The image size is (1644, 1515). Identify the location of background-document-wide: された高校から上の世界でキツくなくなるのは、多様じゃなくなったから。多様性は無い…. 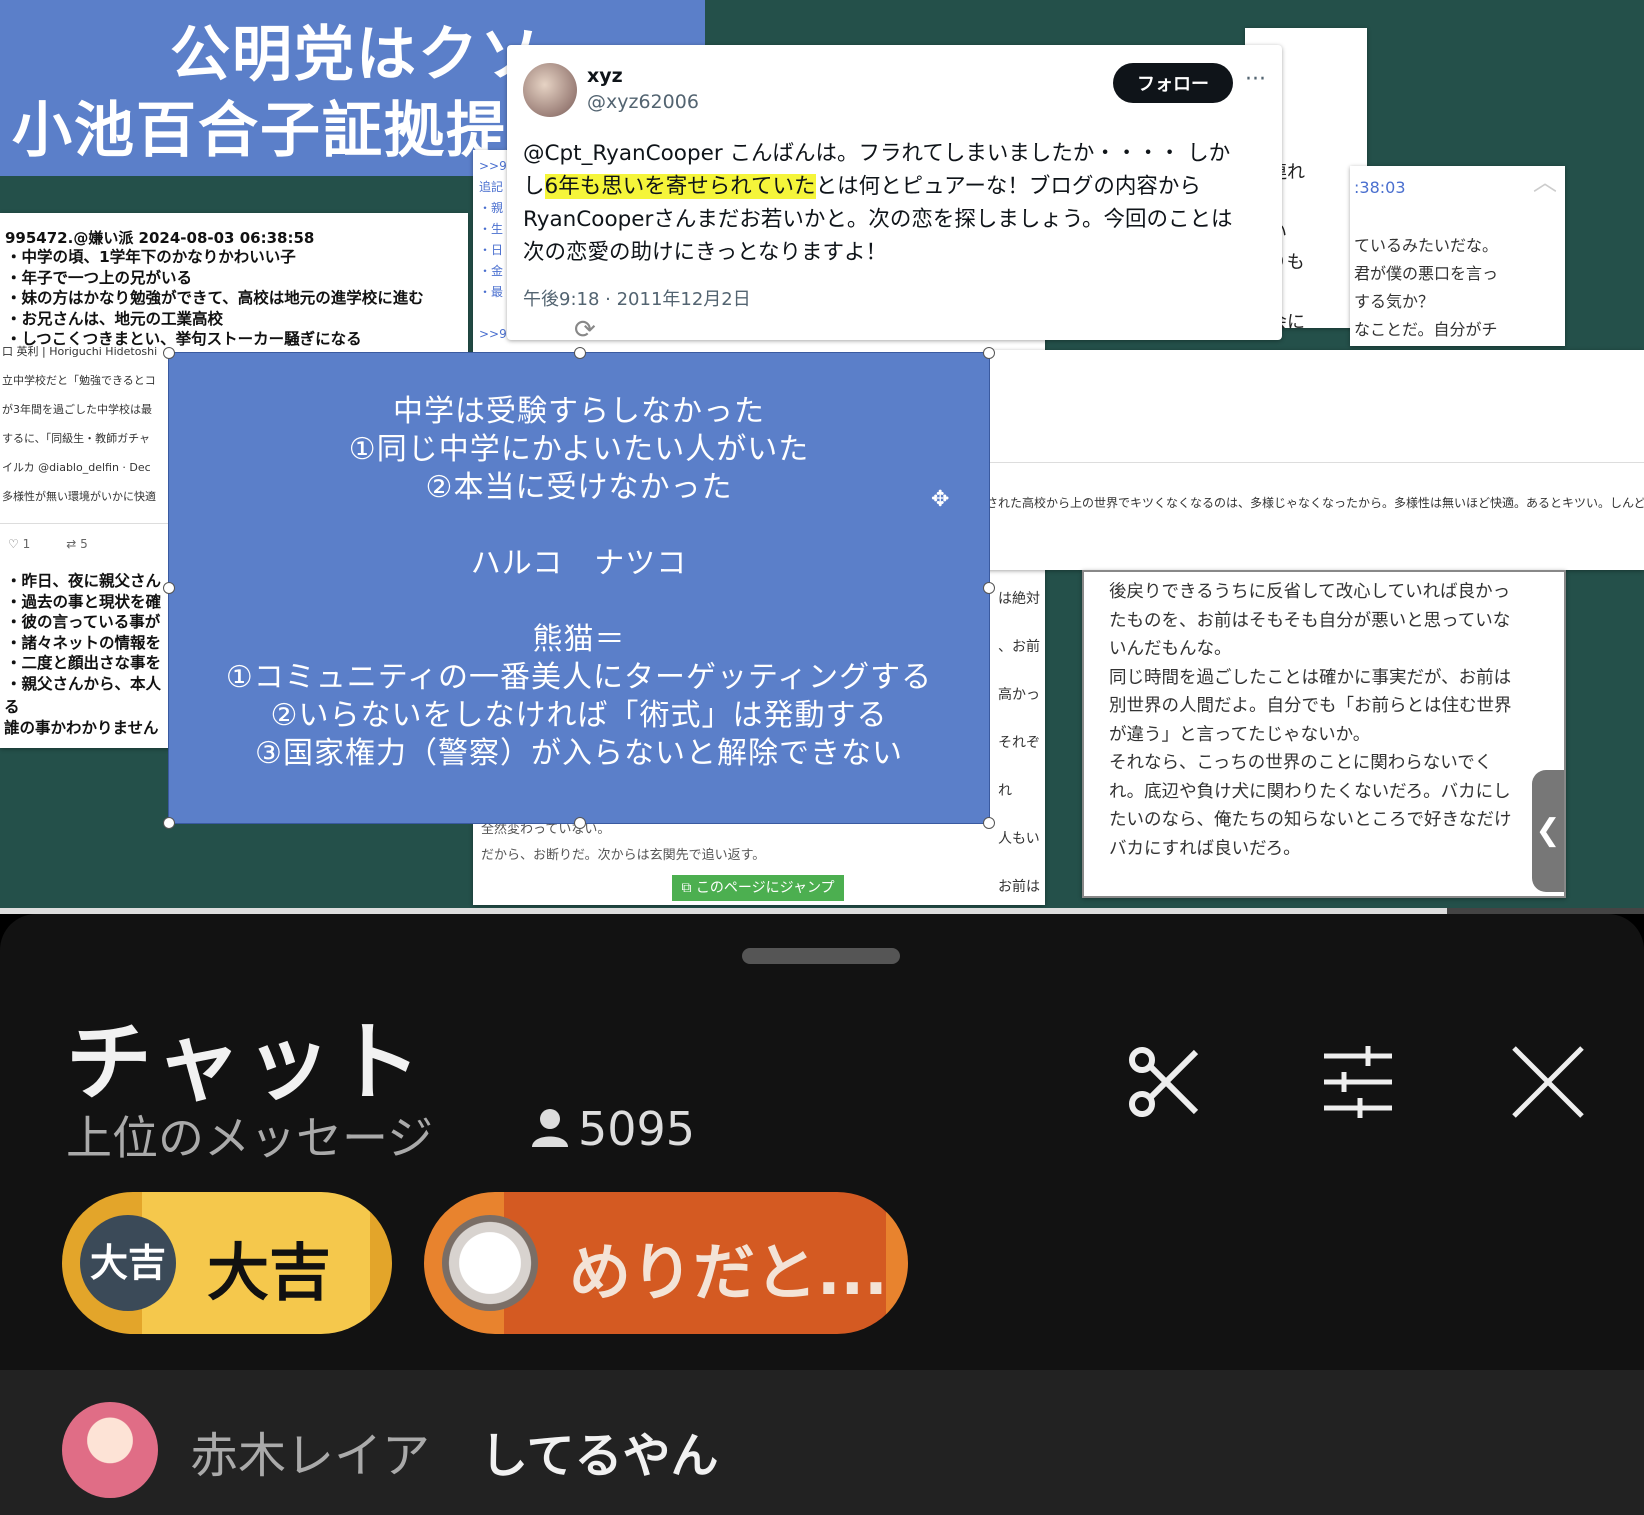
(1314, 460).